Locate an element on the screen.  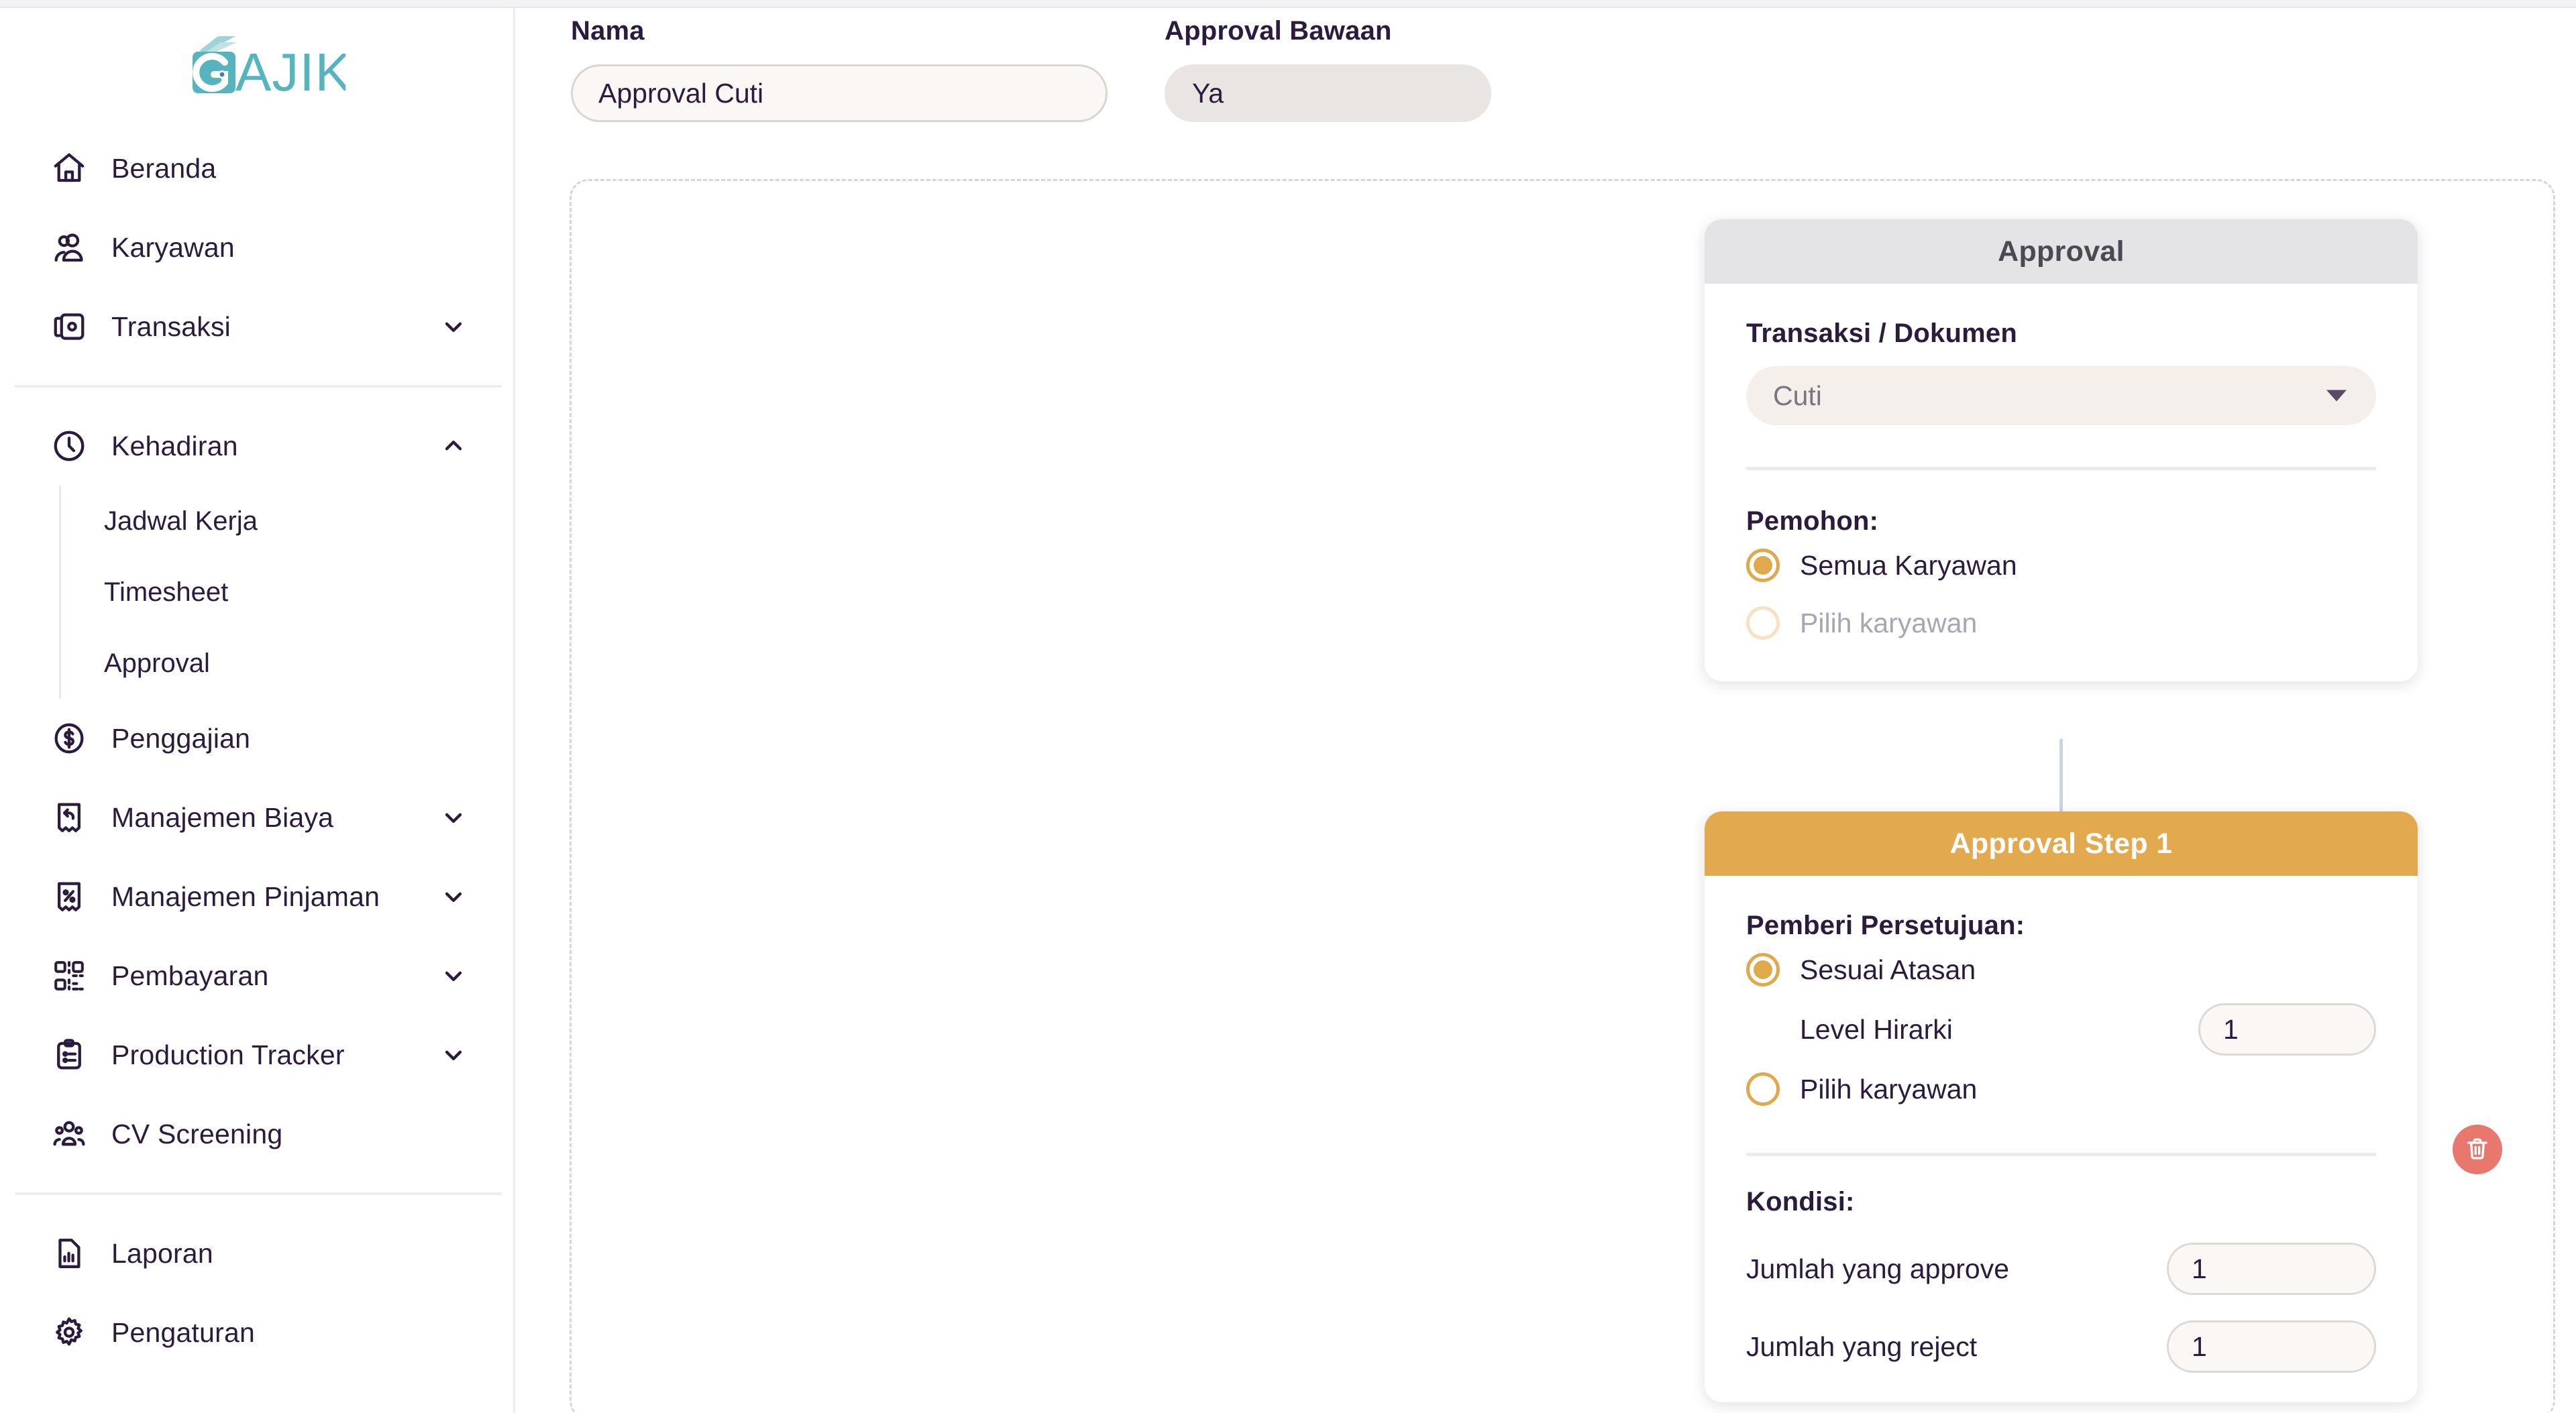
pemohon-label: Pemohon: is located at coordinates (1812, 521).